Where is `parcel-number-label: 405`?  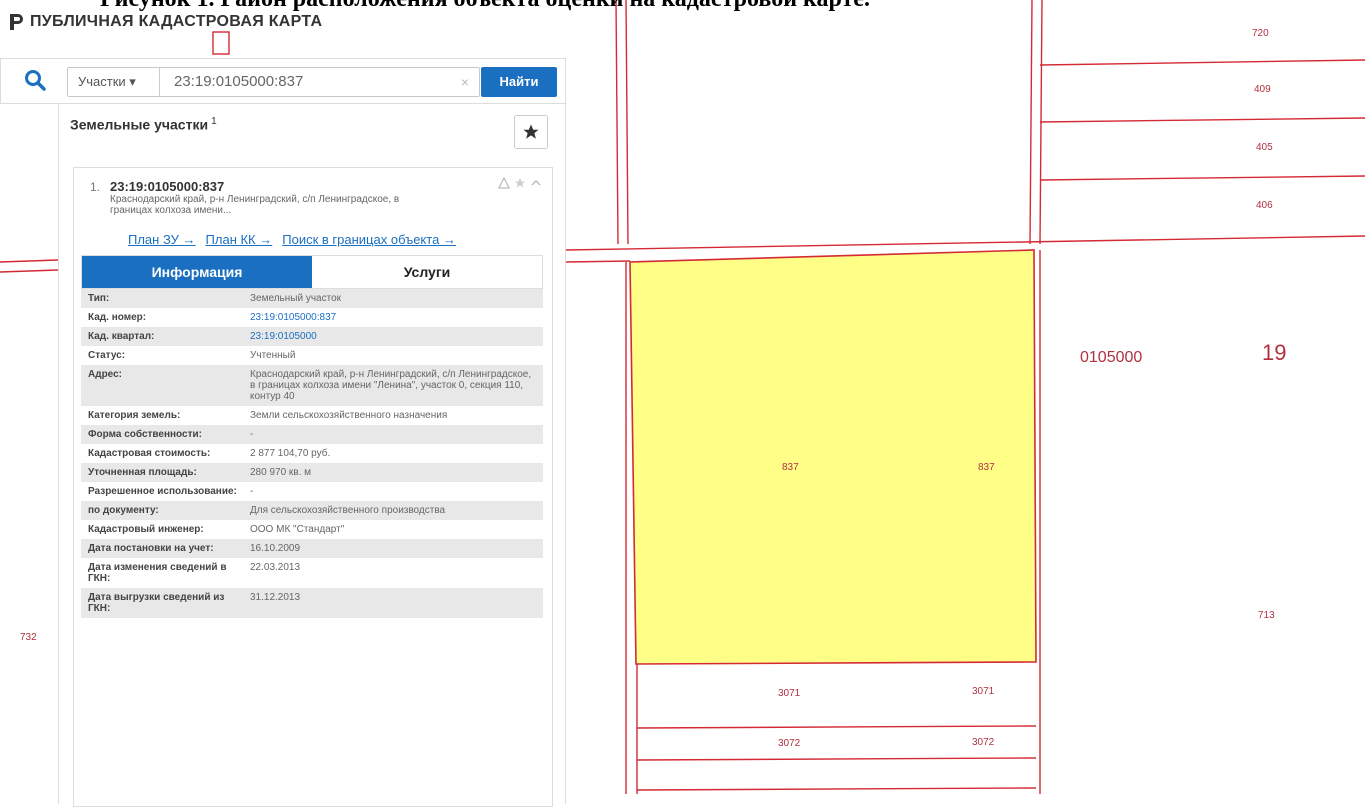 parcel-number-label: 405 is located at coordinates (1264, 147).